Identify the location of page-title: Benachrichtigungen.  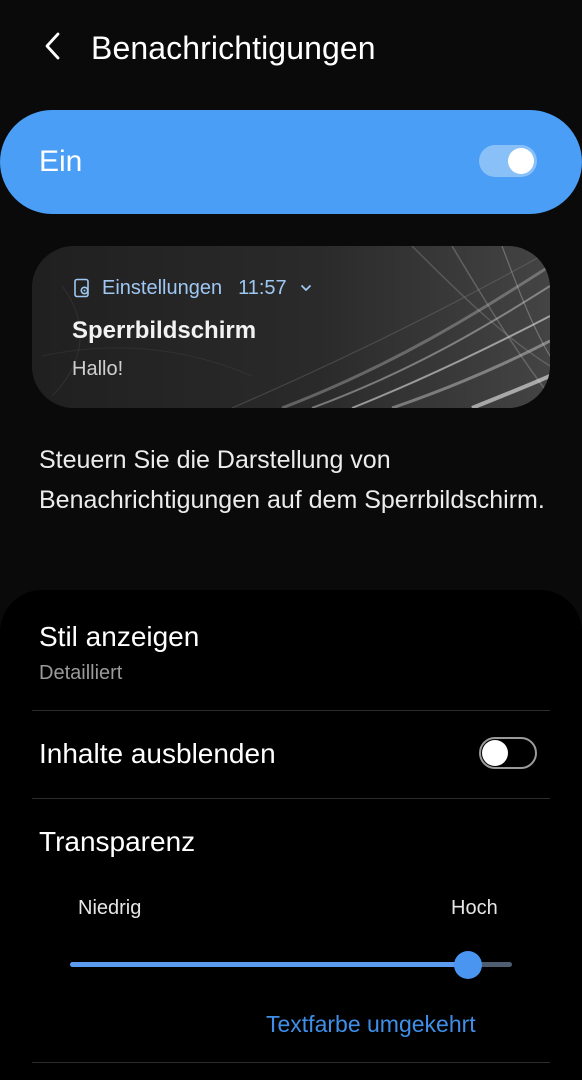
(233, 48).